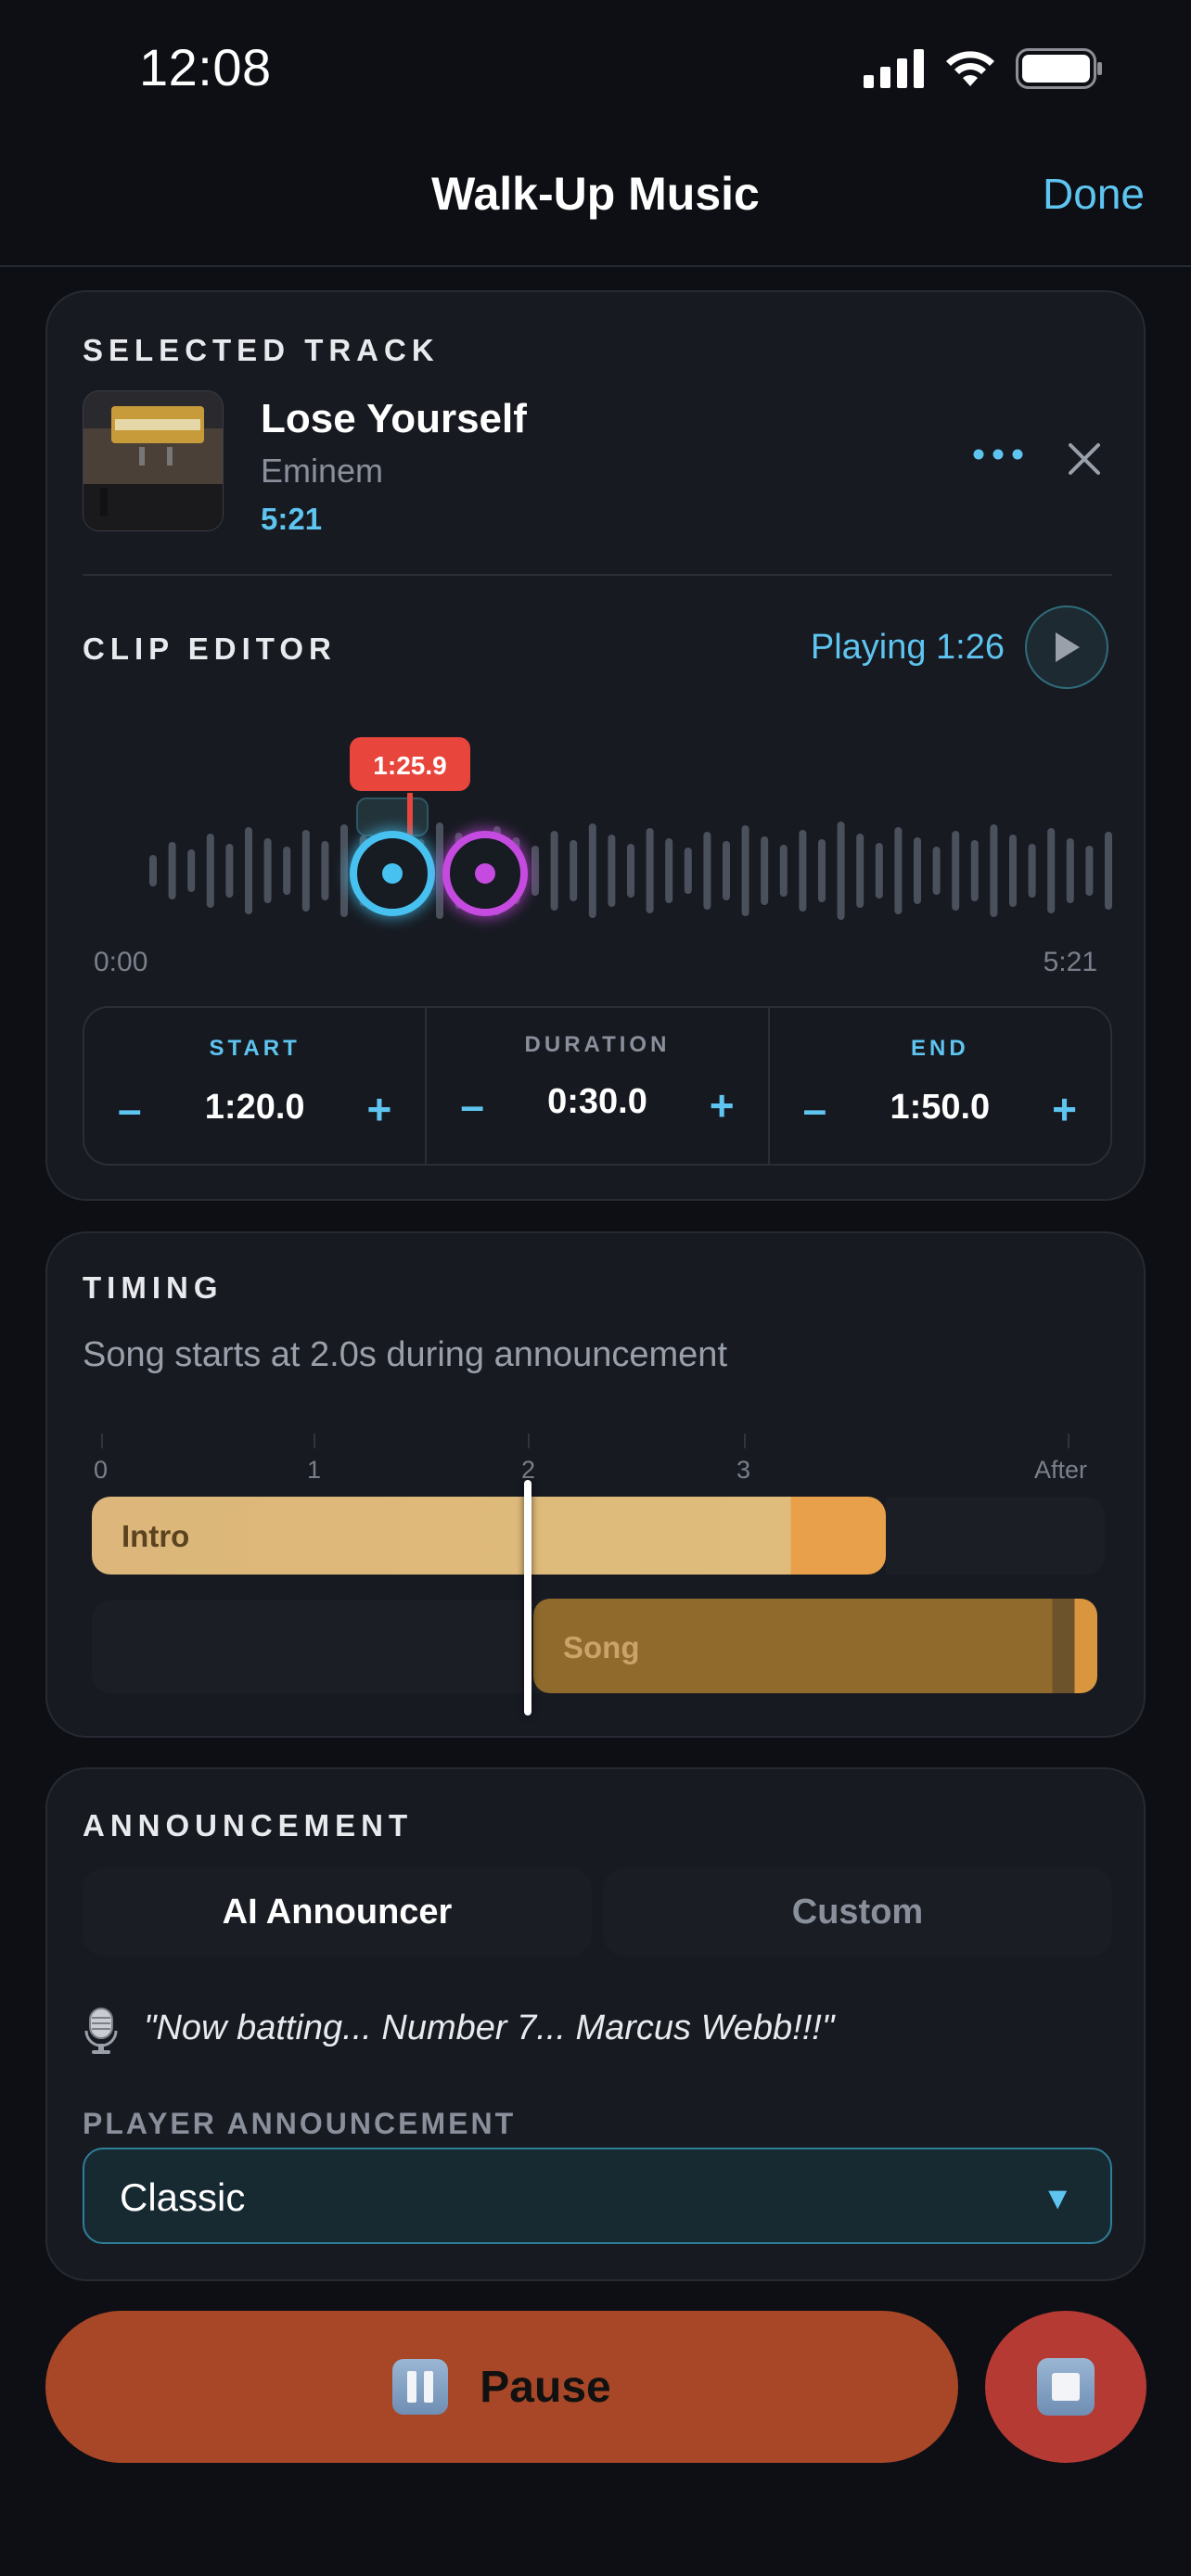  I want to click on microphone-icon, so click(101, 2031).